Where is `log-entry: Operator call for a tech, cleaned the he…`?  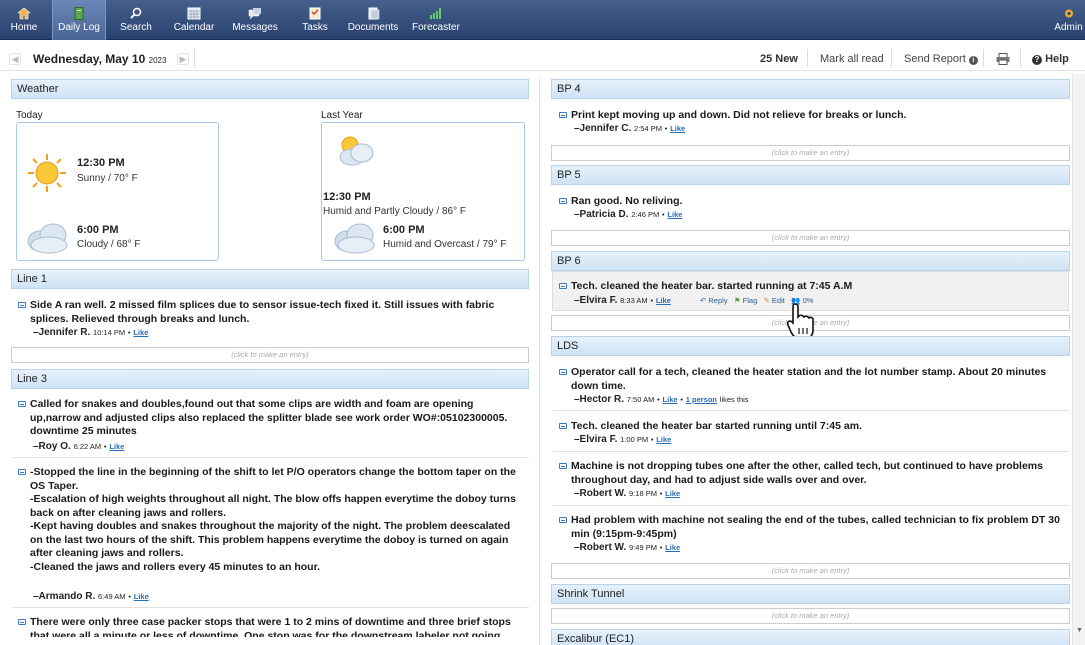 log-entry: Operator call for a tech, cleaned the he… is located at coordinates (810, 379).